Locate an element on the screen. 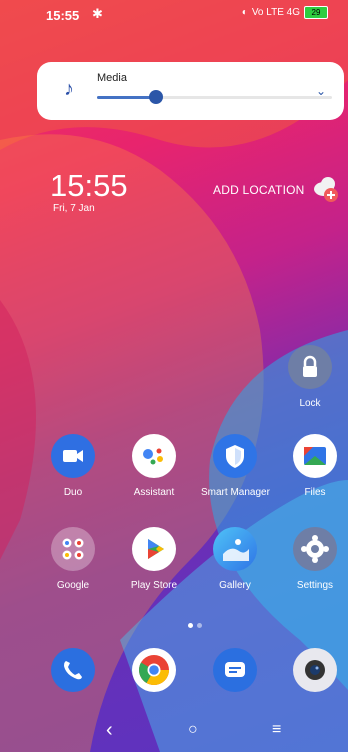 The height and width of the screenshot is (752, 348). lock-icon is located at coordinates (310, 367).